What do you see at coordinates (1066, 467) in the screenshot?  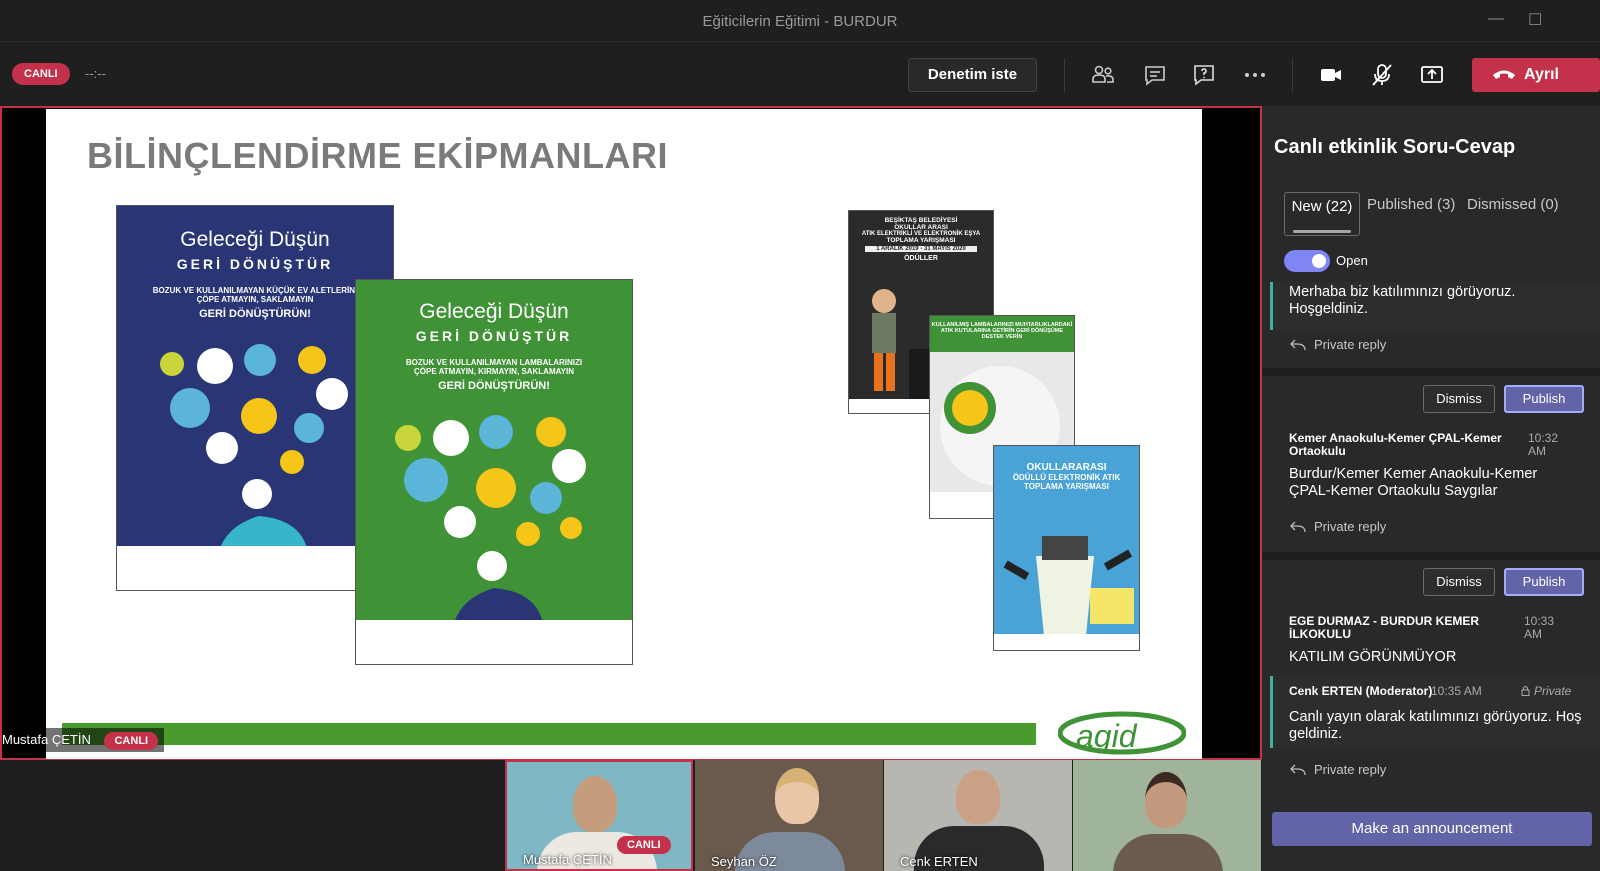 I see `poster-text: OKULLARARASI` at bounding box center [1066, 467].